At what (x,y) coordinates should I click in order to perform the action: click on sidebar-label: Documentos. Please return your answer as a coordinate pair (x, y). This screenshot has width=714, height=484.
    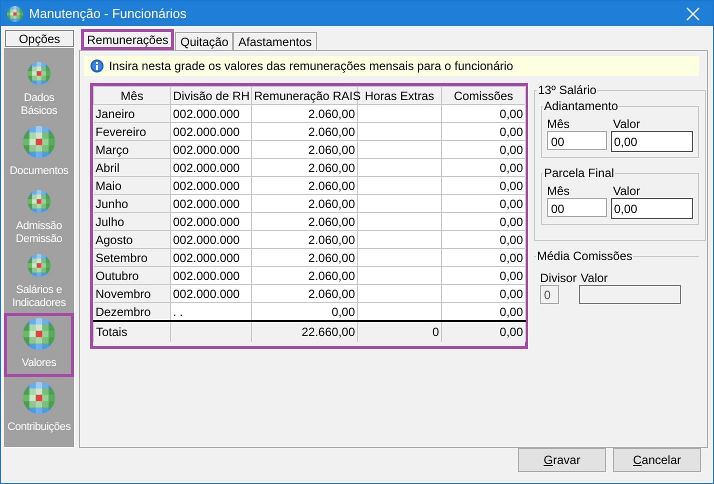
    Looking at the image, I should click on (39, 171).